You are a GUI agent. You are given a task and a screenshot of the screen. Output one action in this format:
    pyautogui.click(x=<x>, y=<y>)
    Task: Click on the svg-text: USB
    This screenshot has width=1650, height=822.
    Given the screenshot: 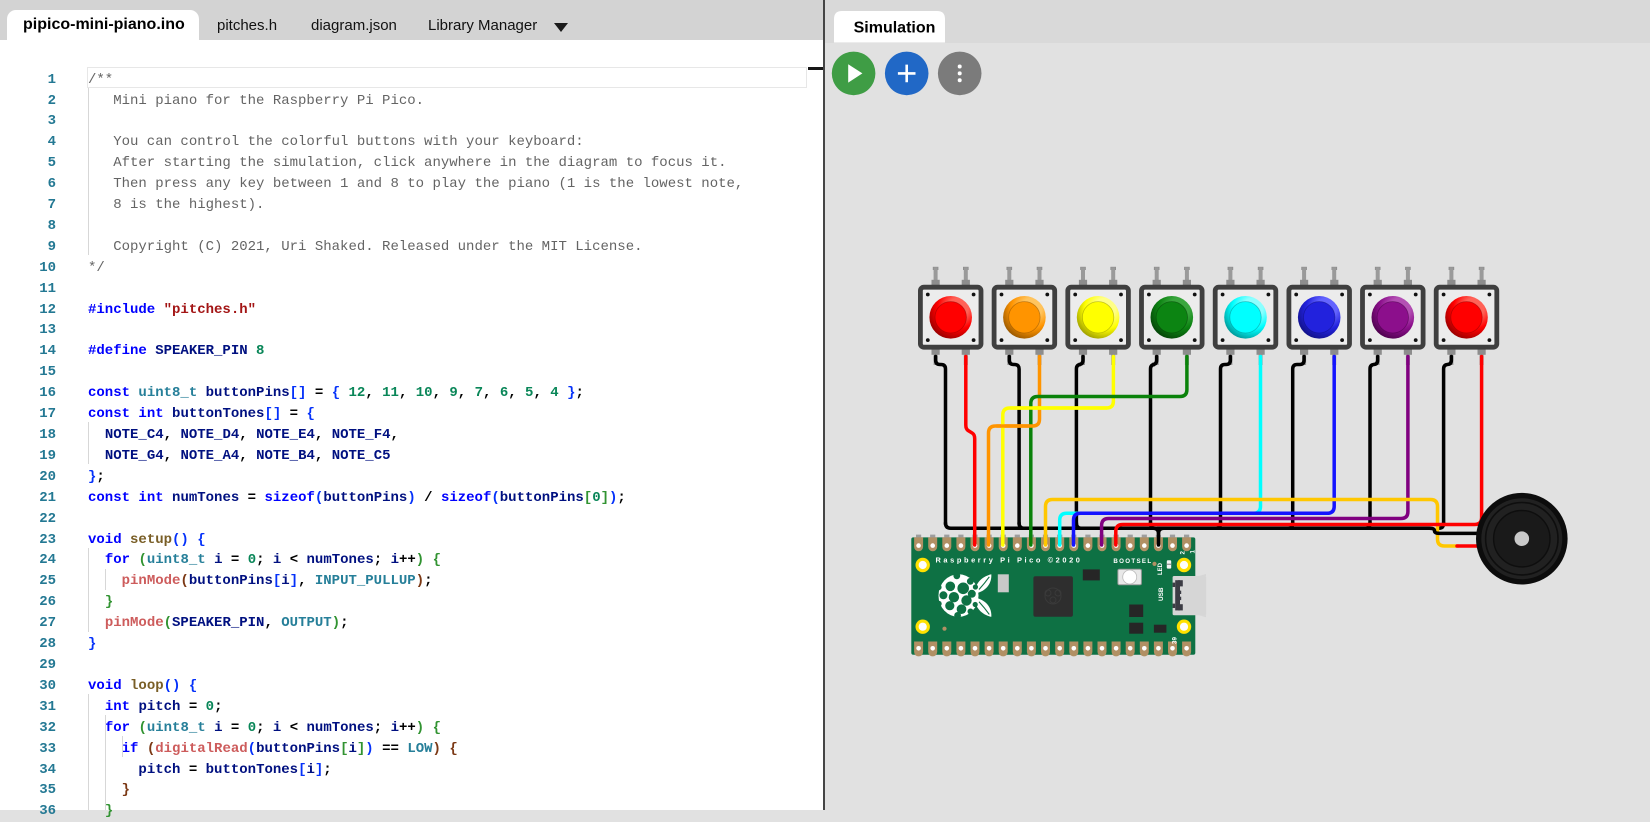 What is the action you would take?
    pyautogui.click(x=1161, y=594)
    